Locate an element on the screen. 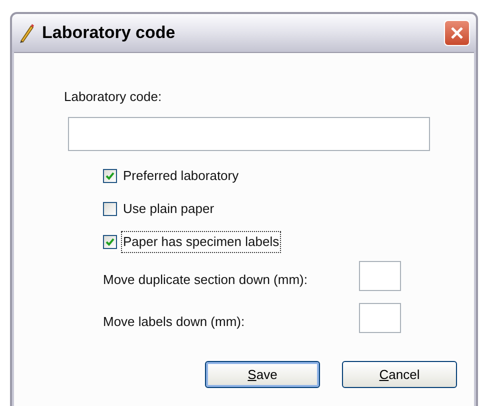 The image size is (480, 406). field-label: Move duplicate section down (mm): is located at coordinates (205, 280).